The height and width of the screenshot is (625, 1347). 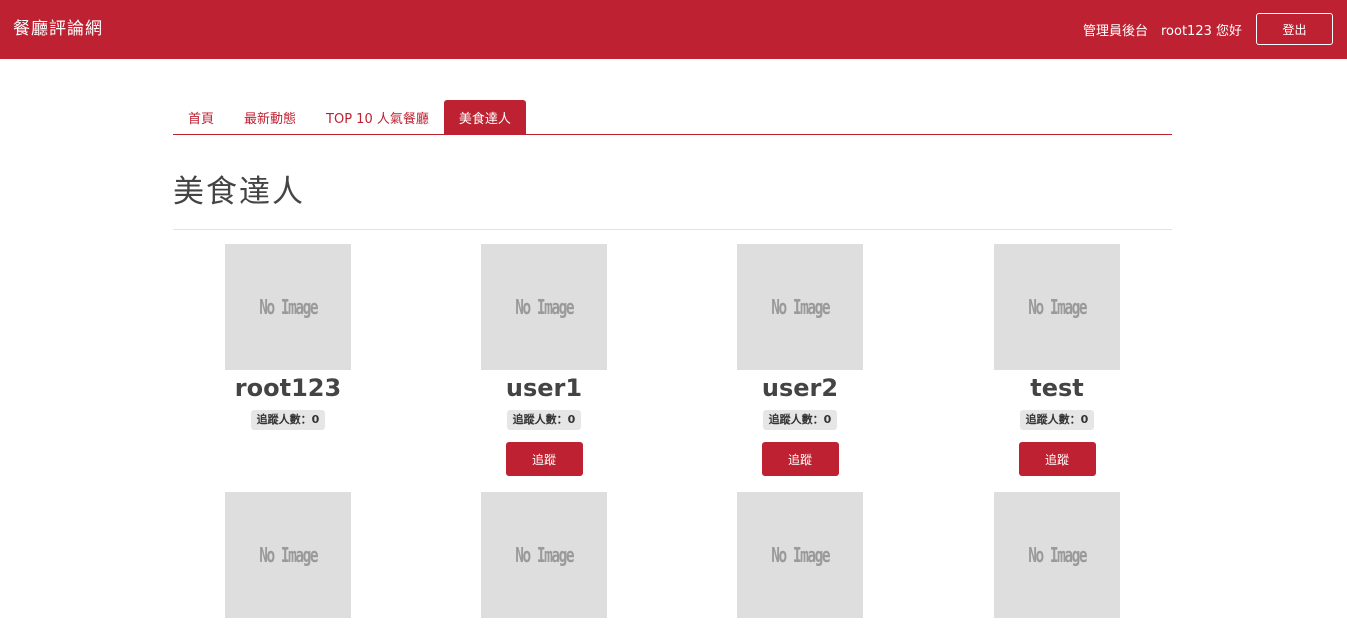 What do you see at coordinates (544, 388) in the screenshot?
I see `user-name: user1` at bounding box center [544, 388].